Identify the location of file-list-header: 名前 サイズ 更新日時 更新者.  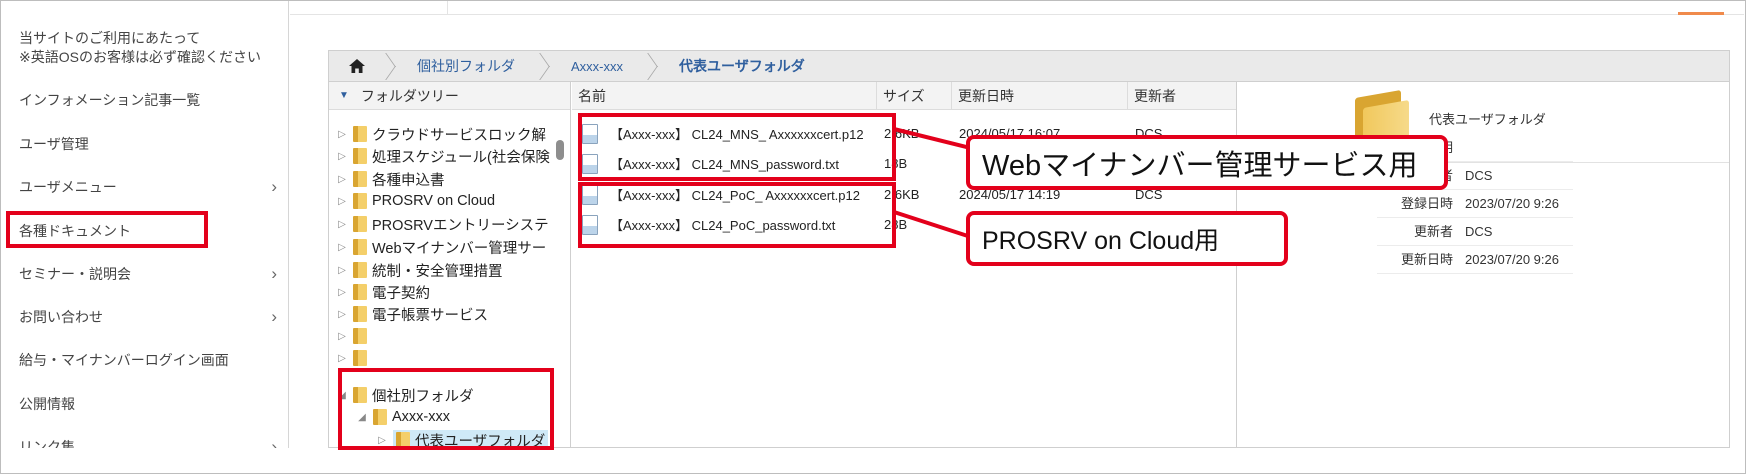
(904, 96).